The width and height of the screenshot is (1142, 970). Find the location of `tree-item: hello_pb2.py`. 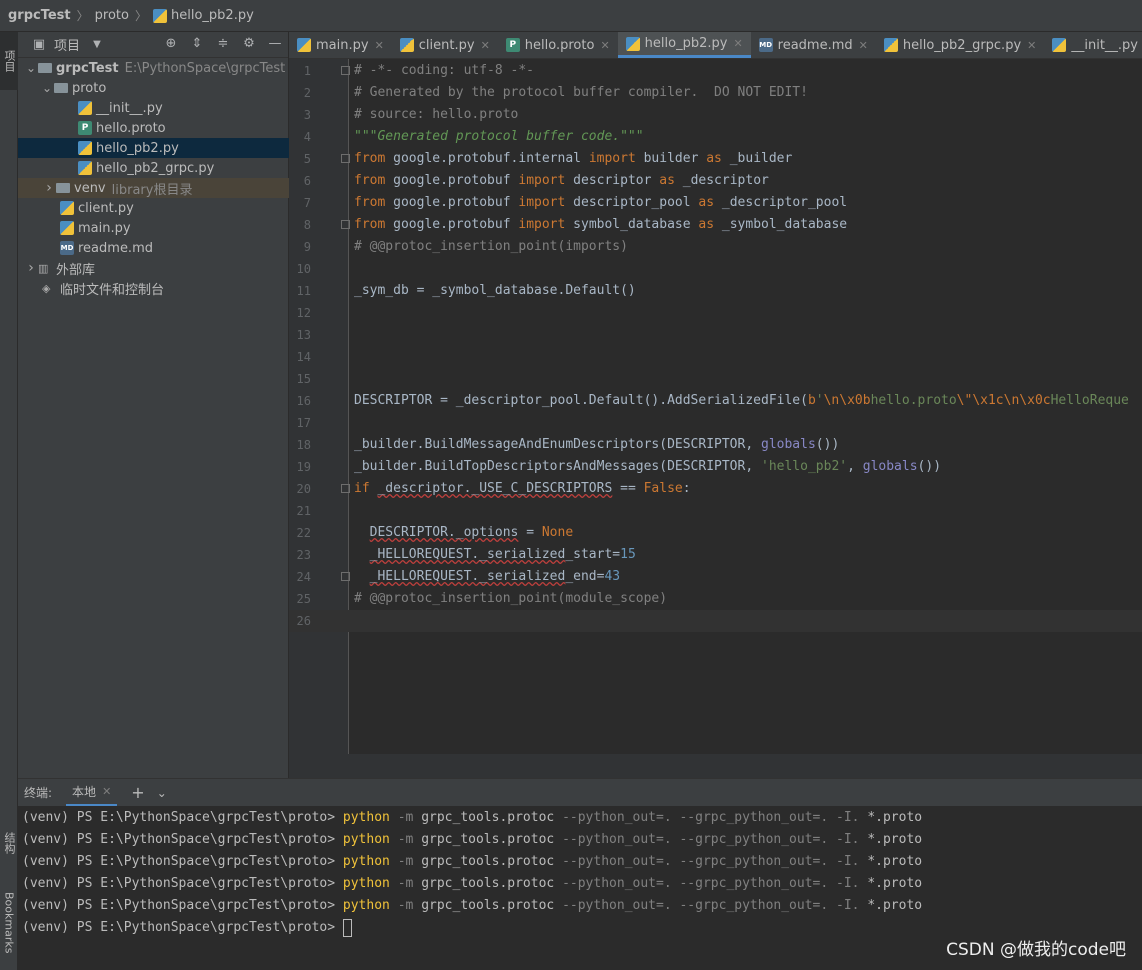

tree-item: hello_pb2.py is located at coordinates (153, 148).